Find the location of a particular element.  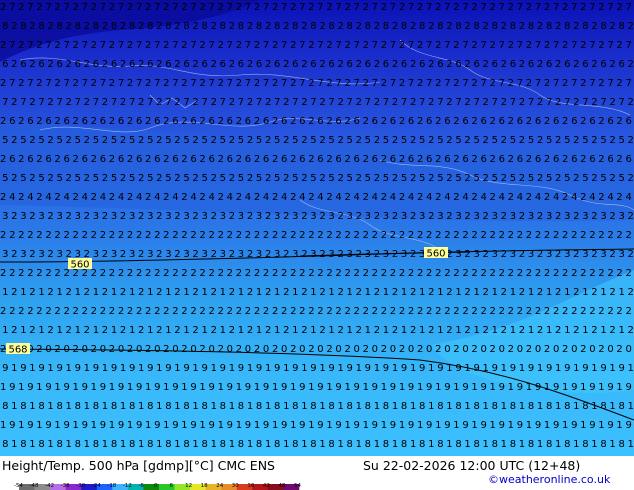

legend-tick: 30 is located at coordinates (235, 486).